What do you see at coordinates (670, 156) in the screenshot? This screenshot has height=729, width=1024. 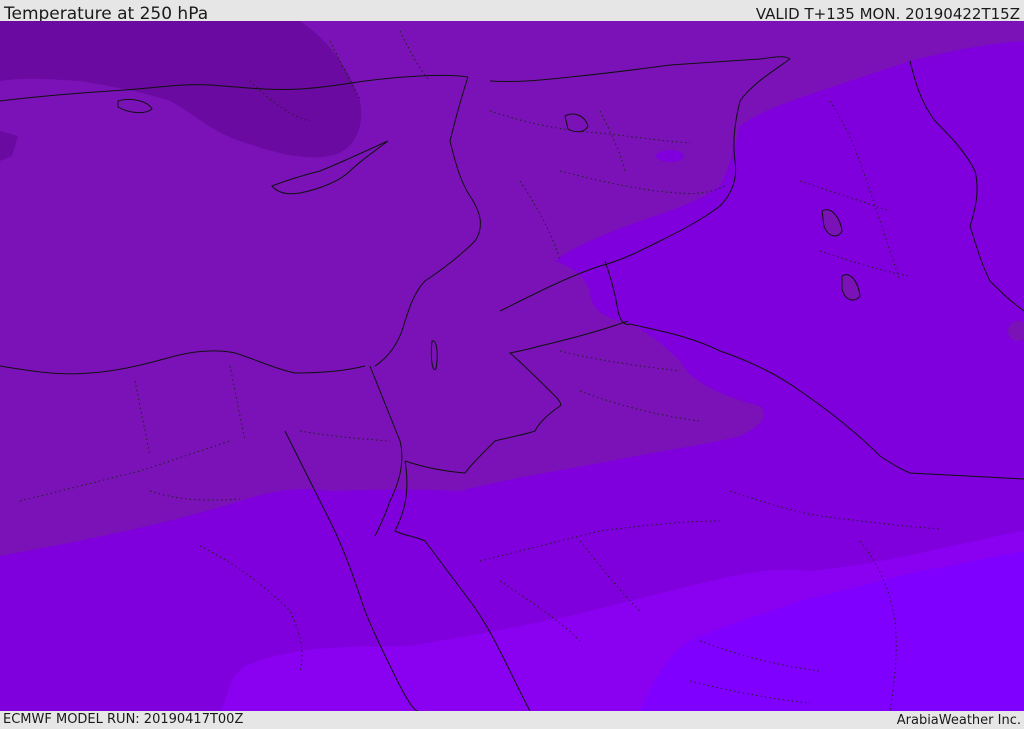 I see `temperature-pocket-north-east` at bounding box center [670, 156].